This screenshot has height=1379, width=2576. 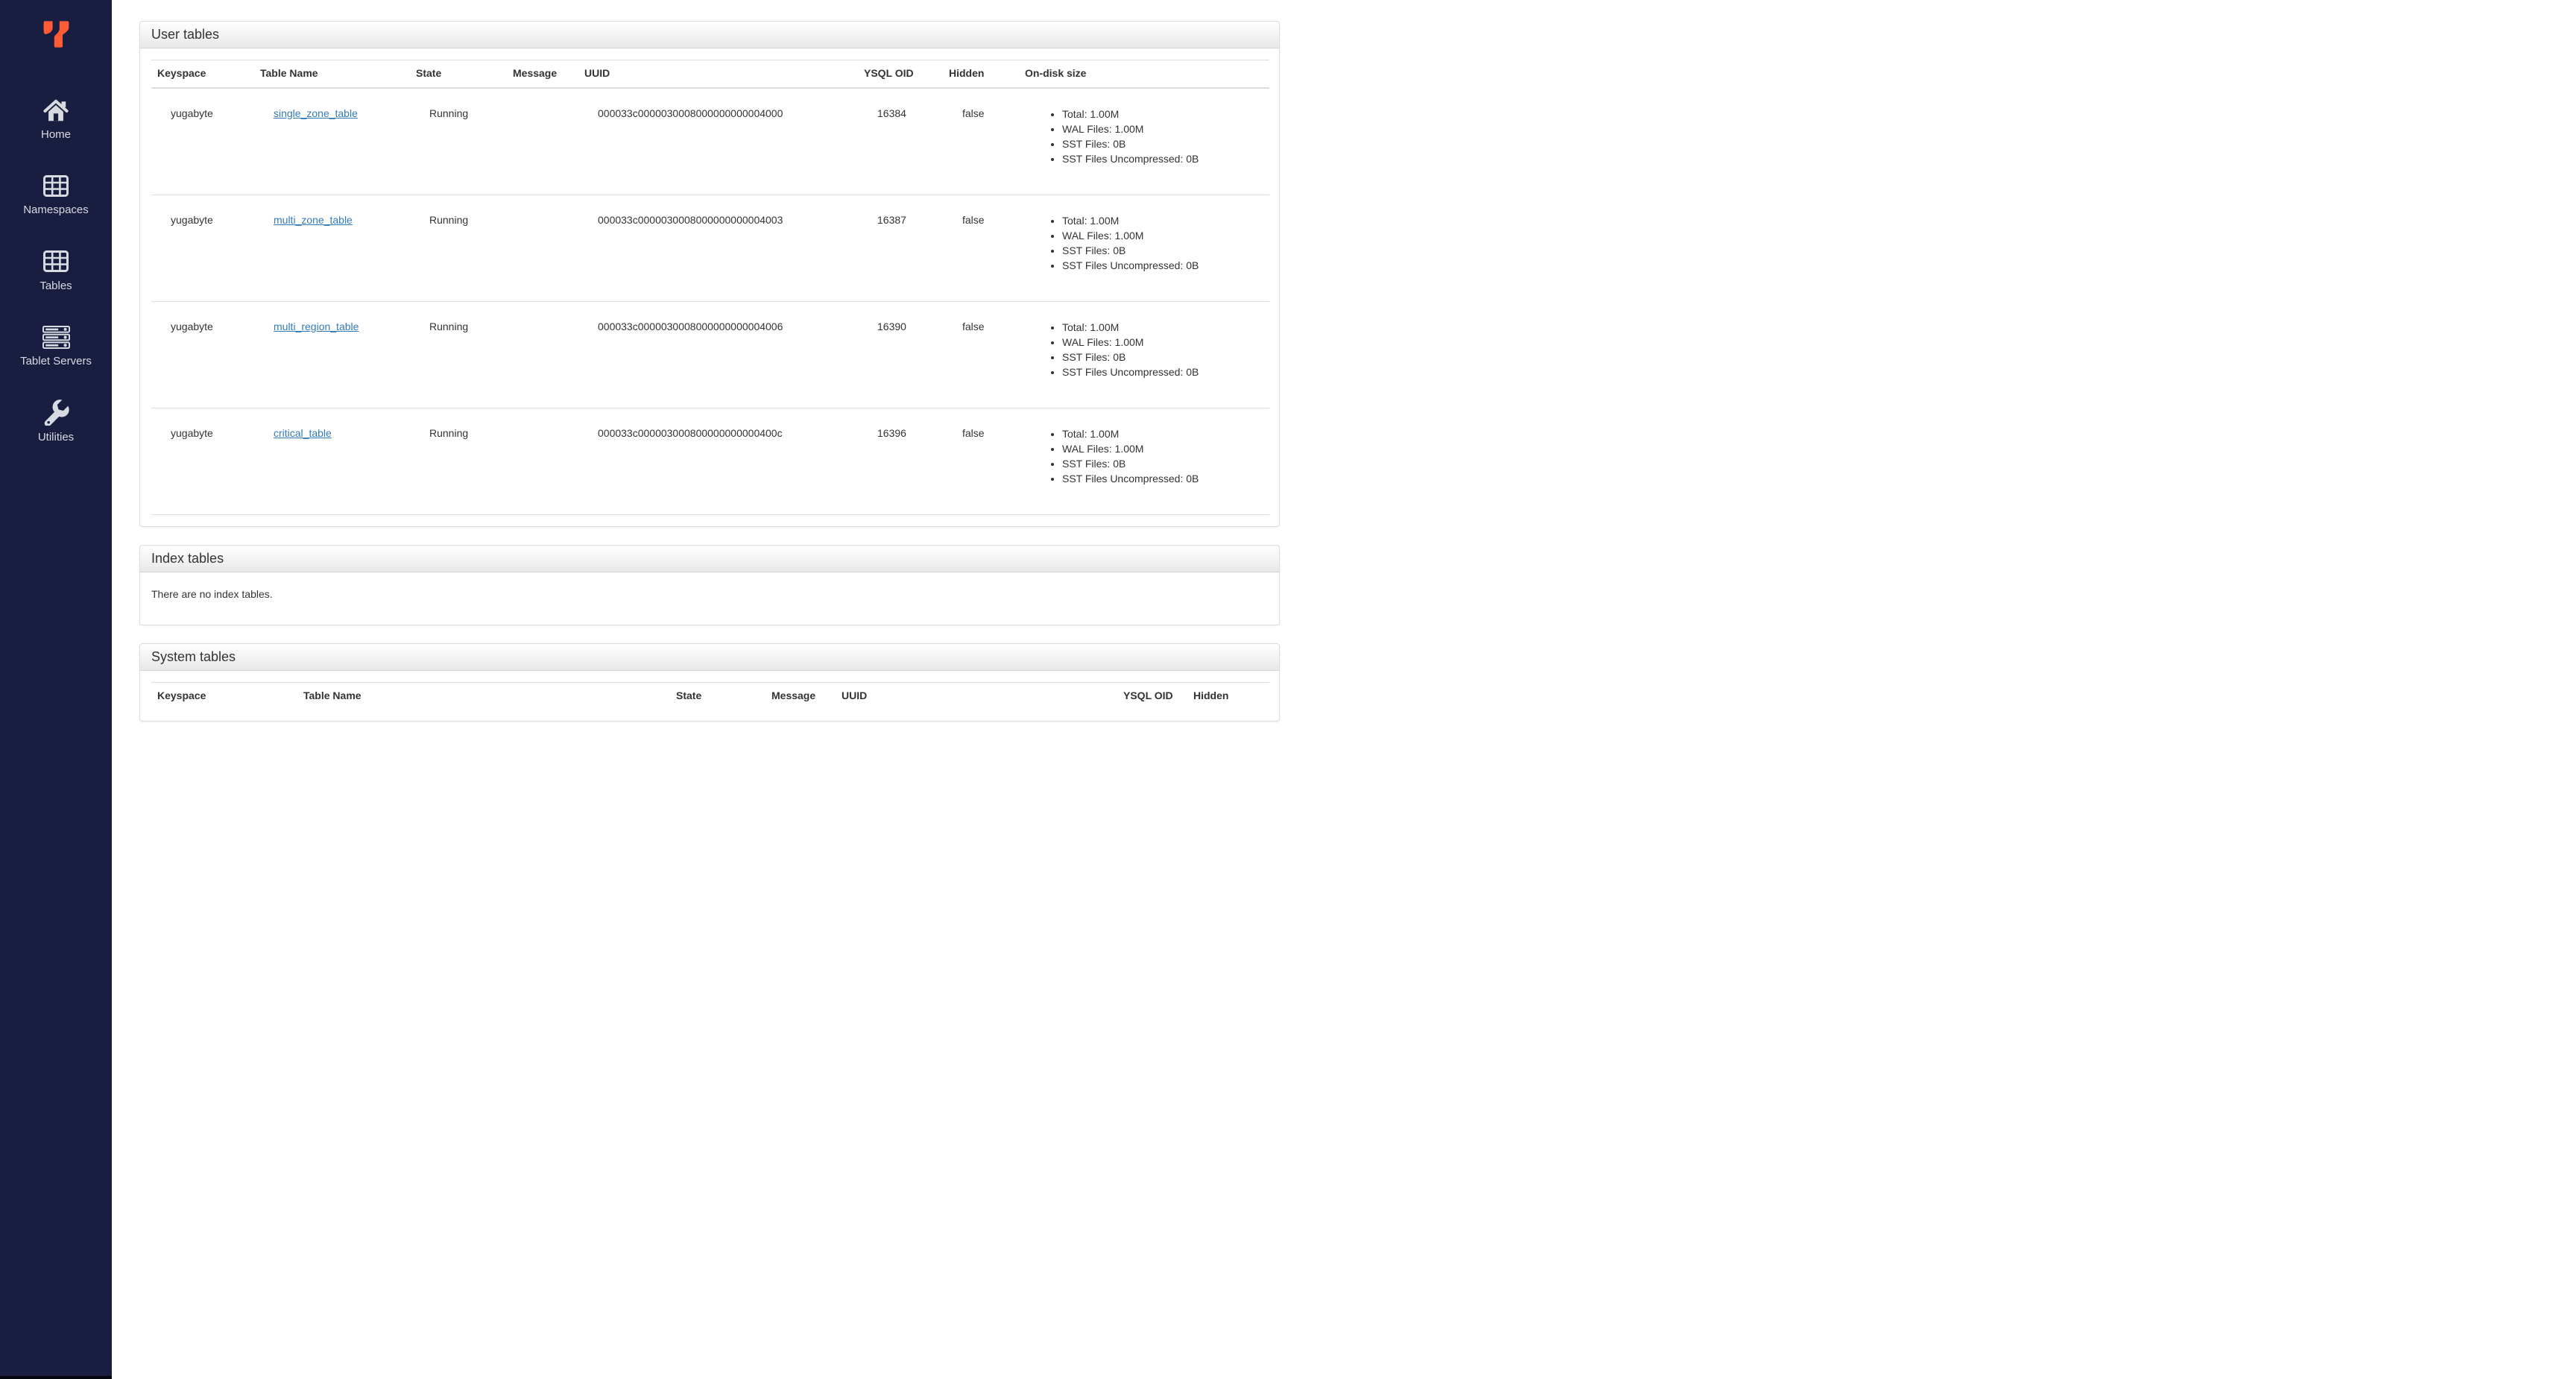 I want to click on yugabyte-logo-icon, so click(x=56, y=34).